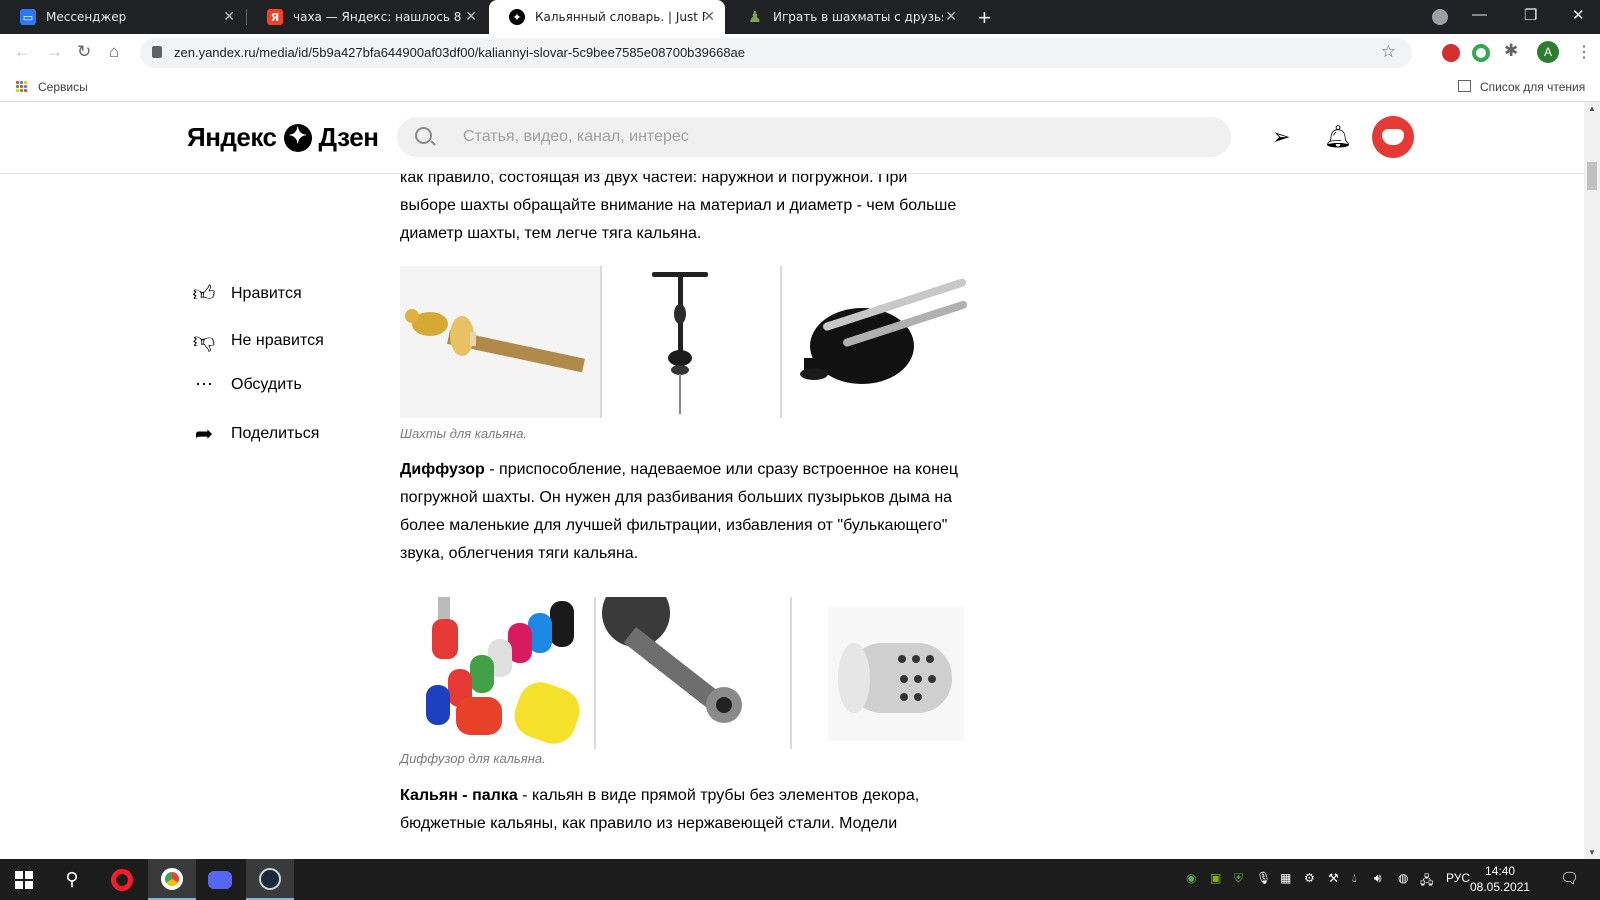 This screenshot has width=1600, height=900. I want to click on window-close-button: ✕, so click(1578, 15).